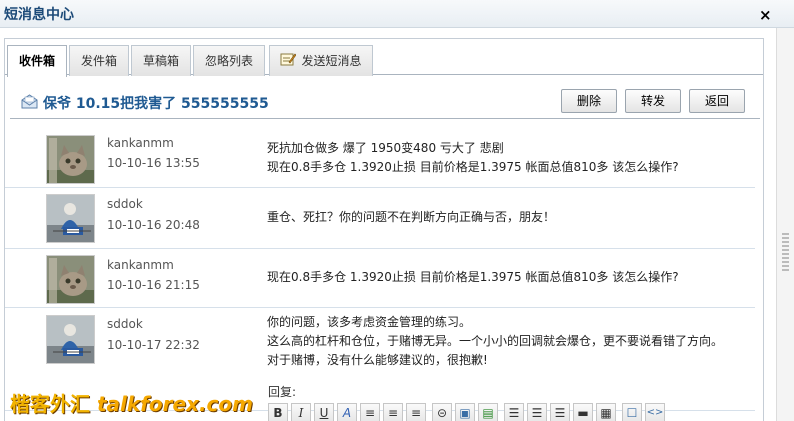 The width and height of the screenshot is (794, 421). I want to click on watermark-logo: 楷客外汇 talkforex.com, so click(131, 402).